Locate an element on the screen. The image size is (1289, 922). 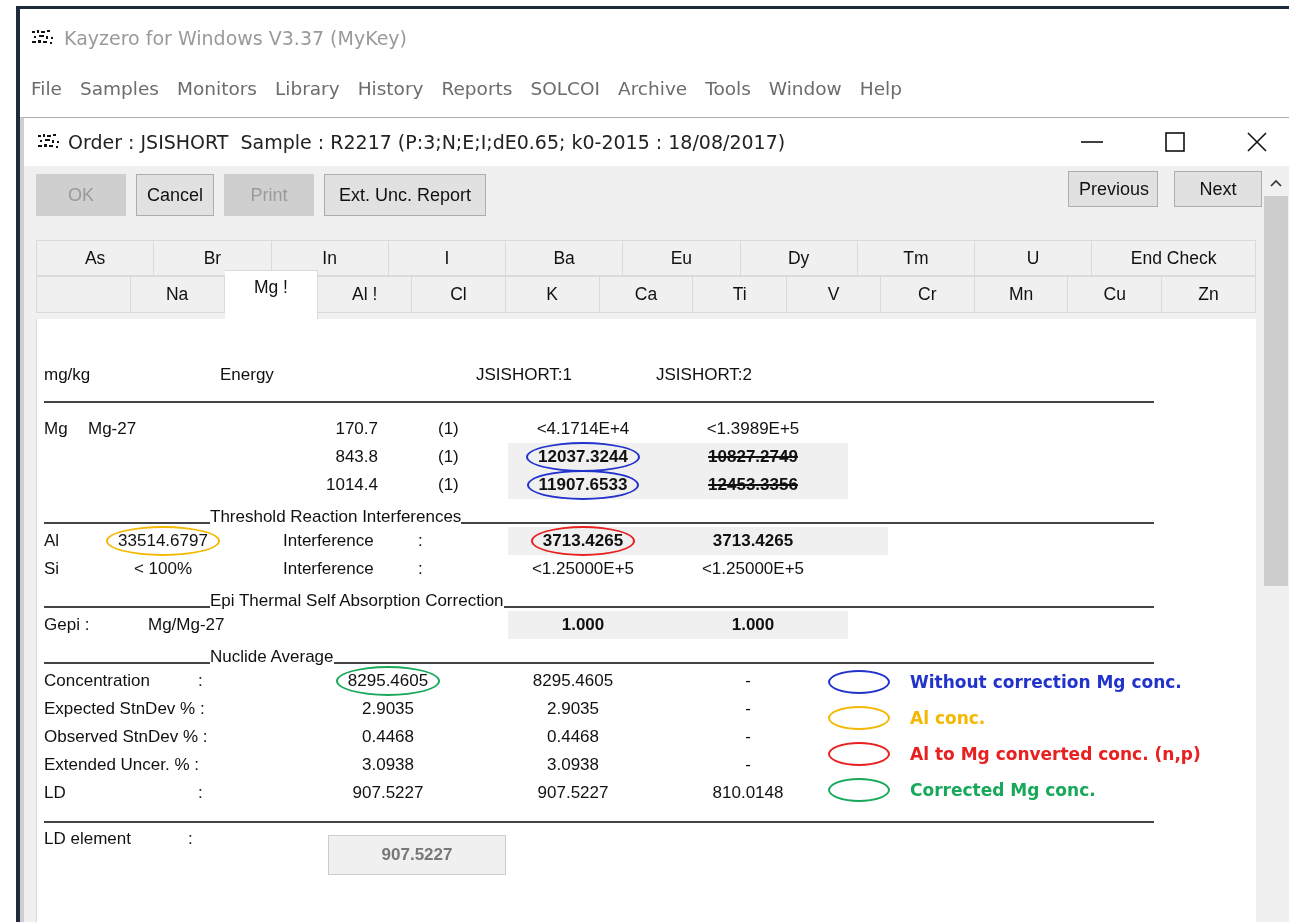
tab: V is located at coordinates (834, 294).